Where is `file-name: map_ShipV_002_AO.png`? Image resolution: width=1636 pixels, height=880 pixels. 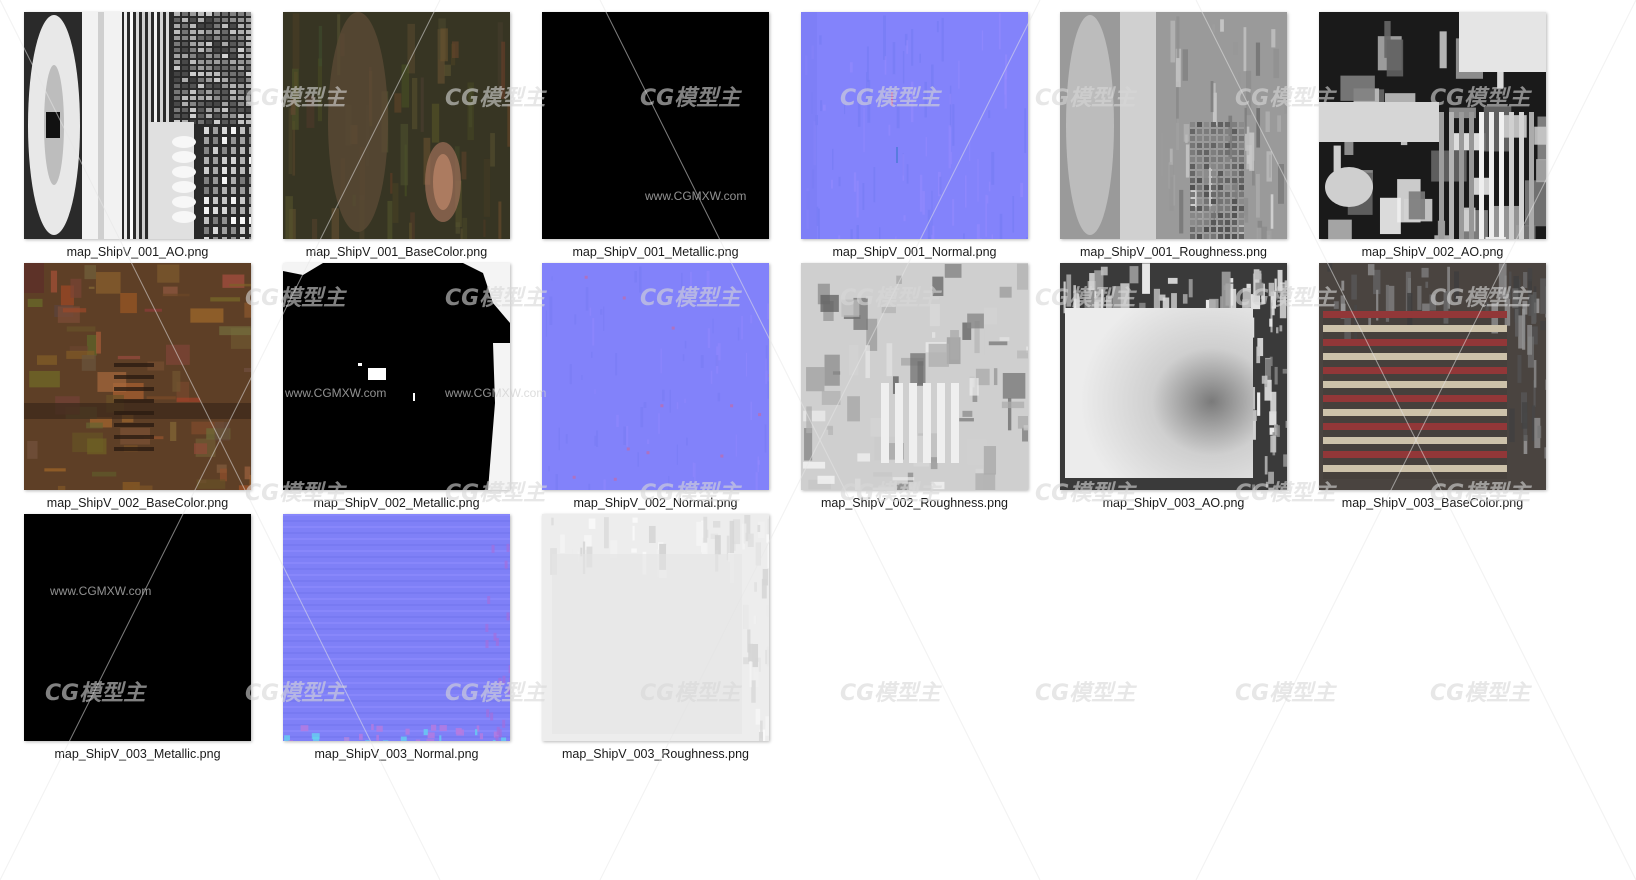 file-name: map_ShipV_002_AO.png is located at coordinates (1432, 252).